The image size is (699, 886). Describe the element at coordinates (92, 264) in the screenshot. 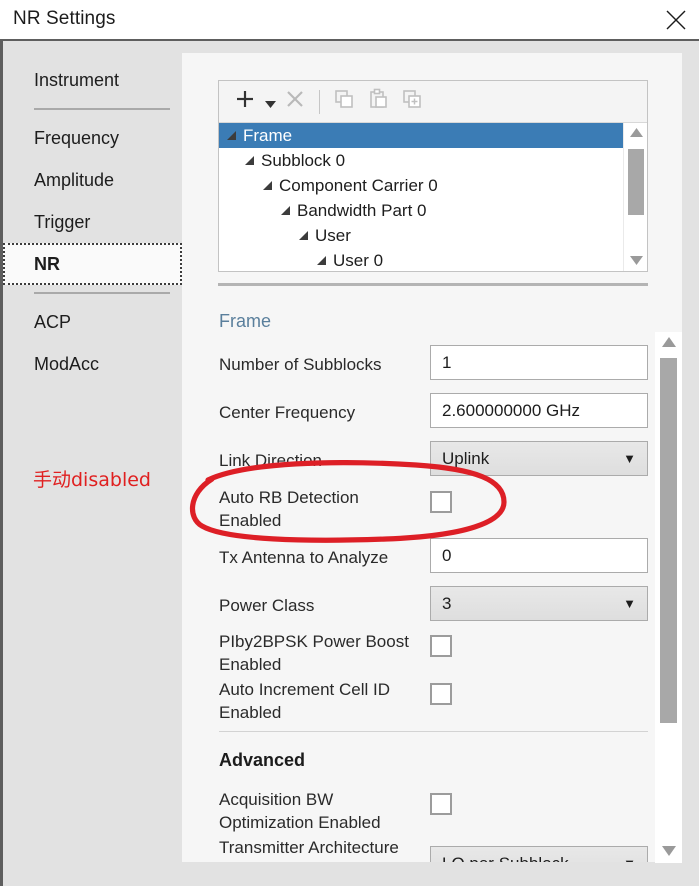

I see `sidebar-item-nr: NR` at that location.